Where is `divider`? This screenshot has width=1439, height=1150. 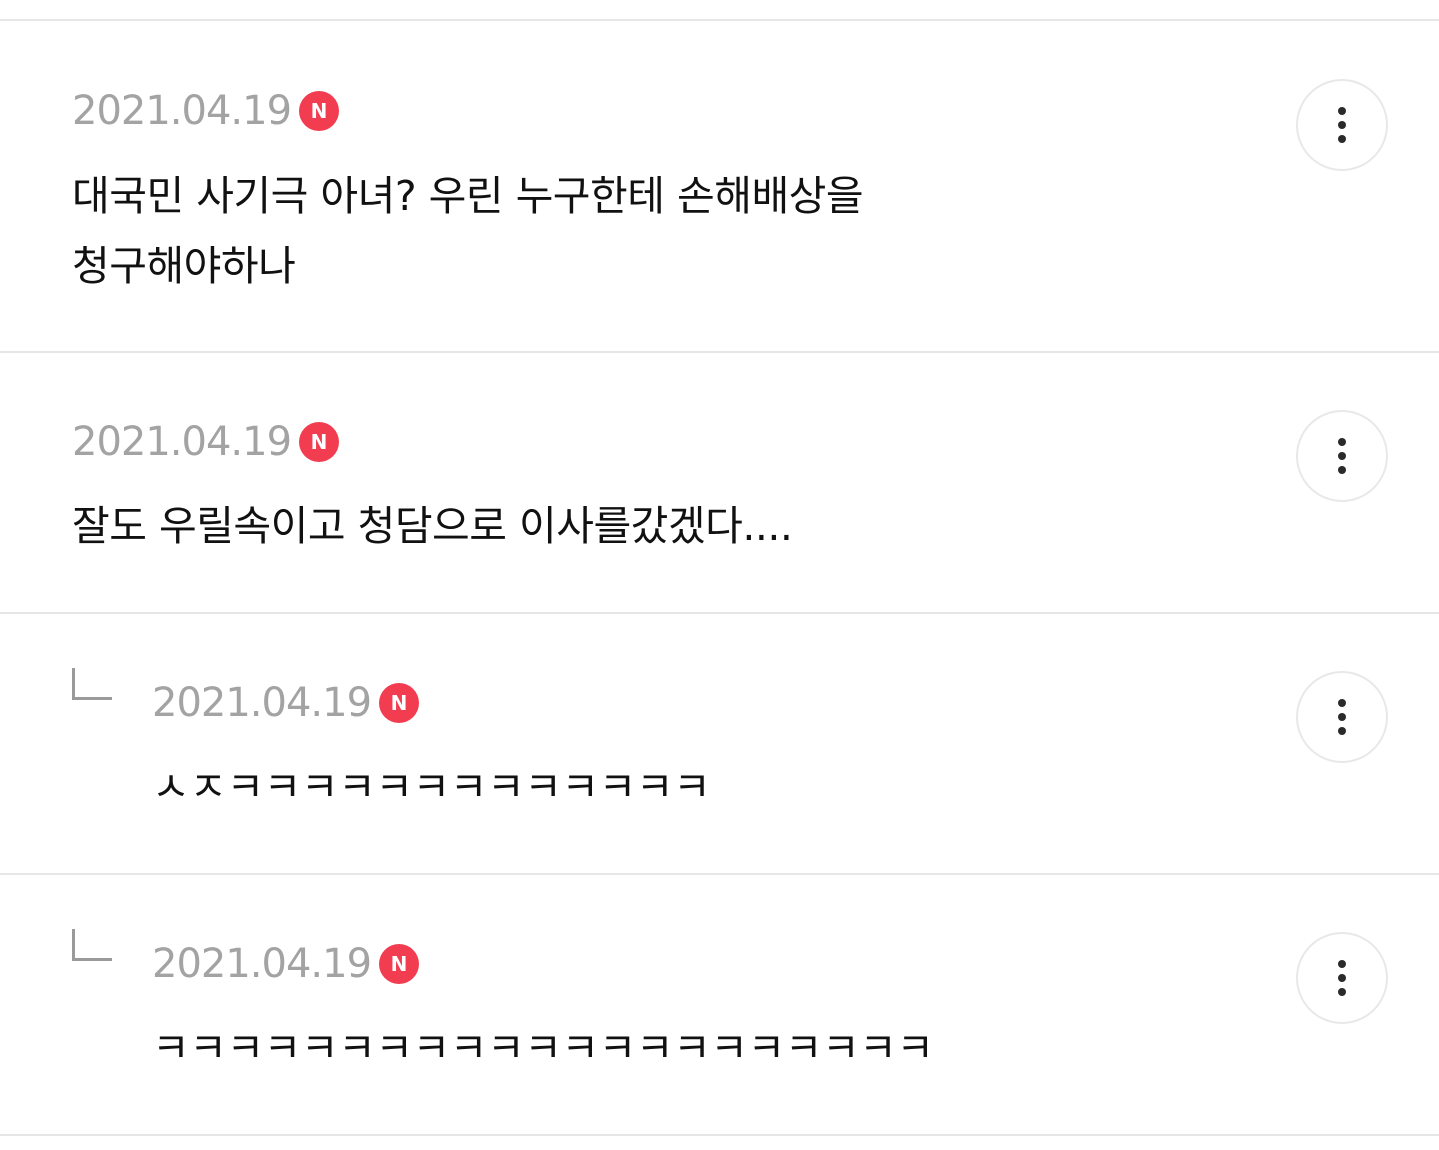 divider is located at coordinates (719, 1135).